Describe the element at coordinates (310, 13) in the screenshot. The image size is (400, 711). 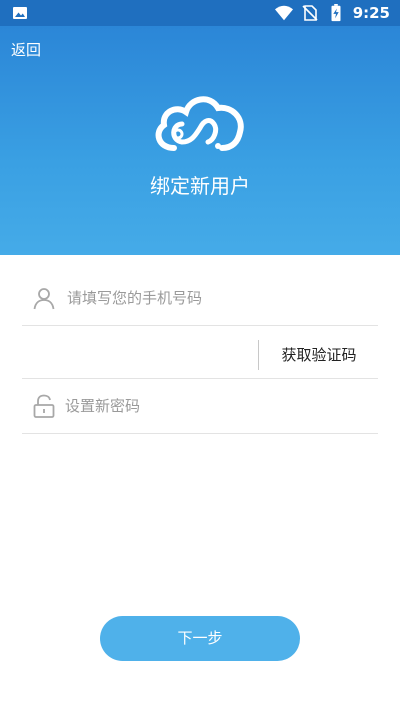
I see `no-sim-icon` at that location.